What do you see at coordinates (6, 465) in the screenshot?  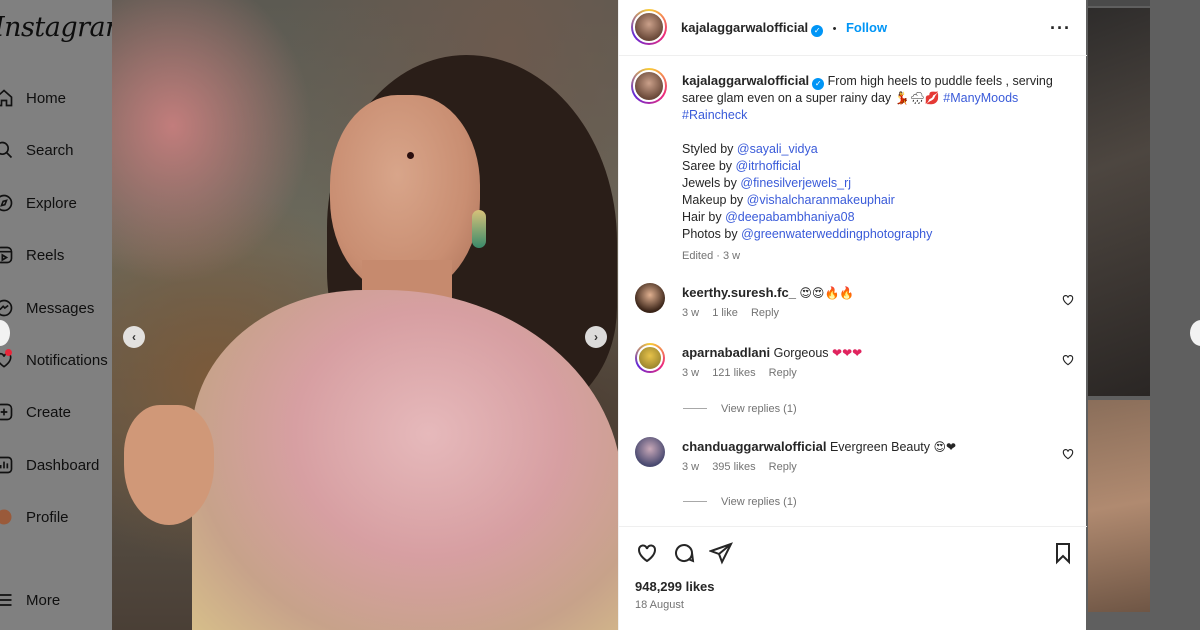 I see `dashboard-icon` at bounding box center [6, 465].